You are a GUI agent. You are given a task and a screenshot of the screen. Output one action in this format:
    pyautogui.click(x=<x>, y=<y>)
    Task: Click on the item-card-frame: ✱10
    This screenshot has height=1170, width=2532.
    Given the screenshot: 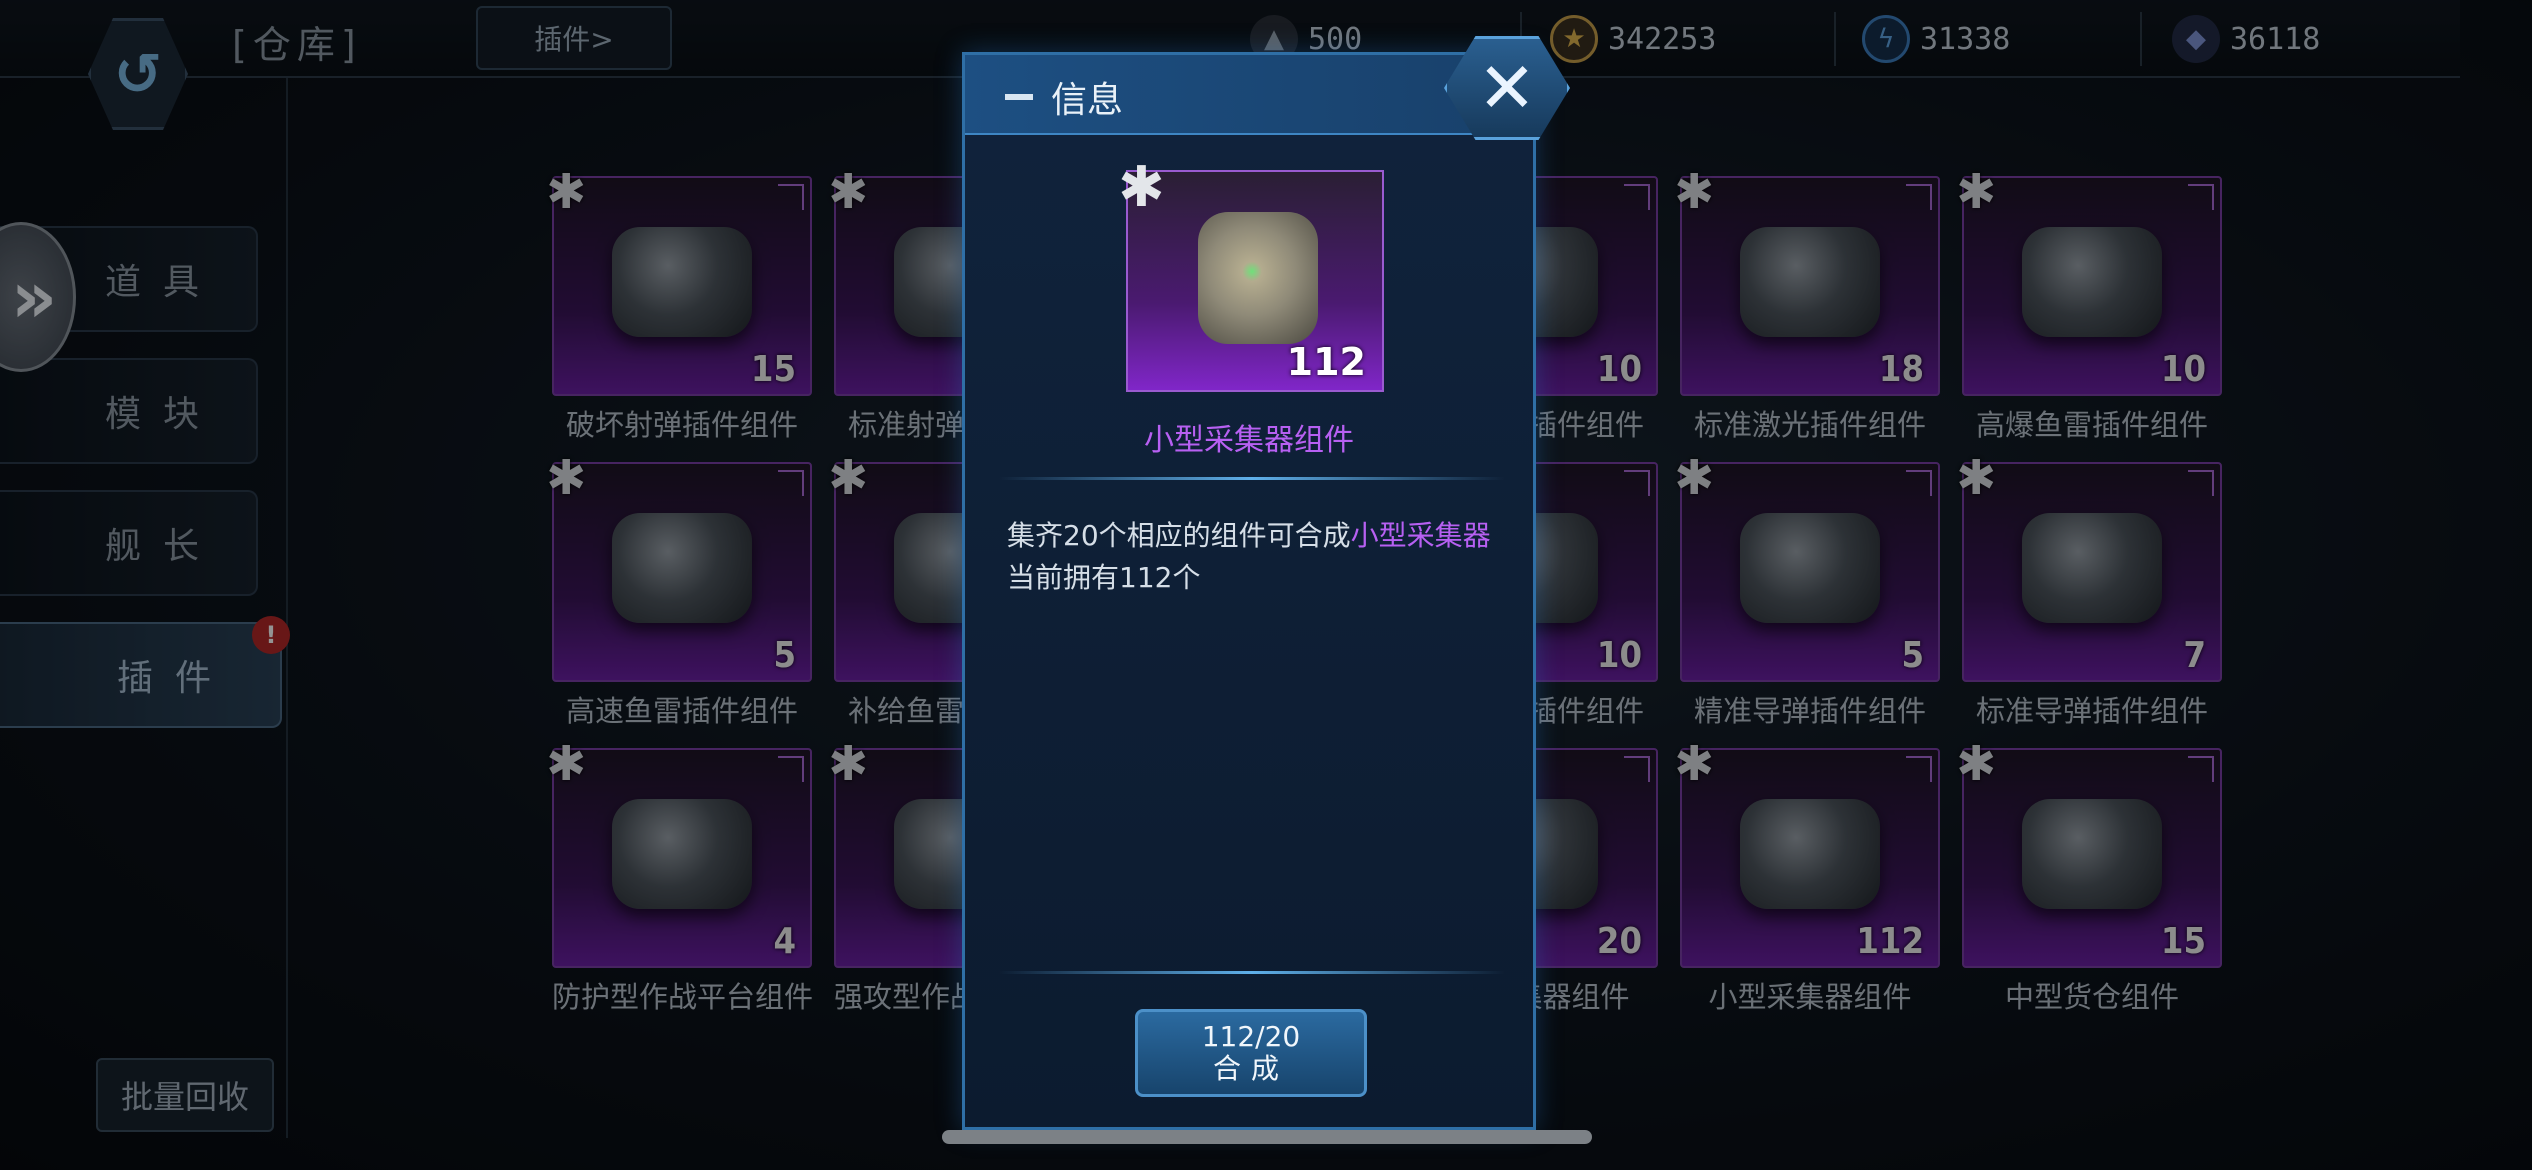 What is the action you would take?
    pyautogui.click(x=2089, y=282)
    